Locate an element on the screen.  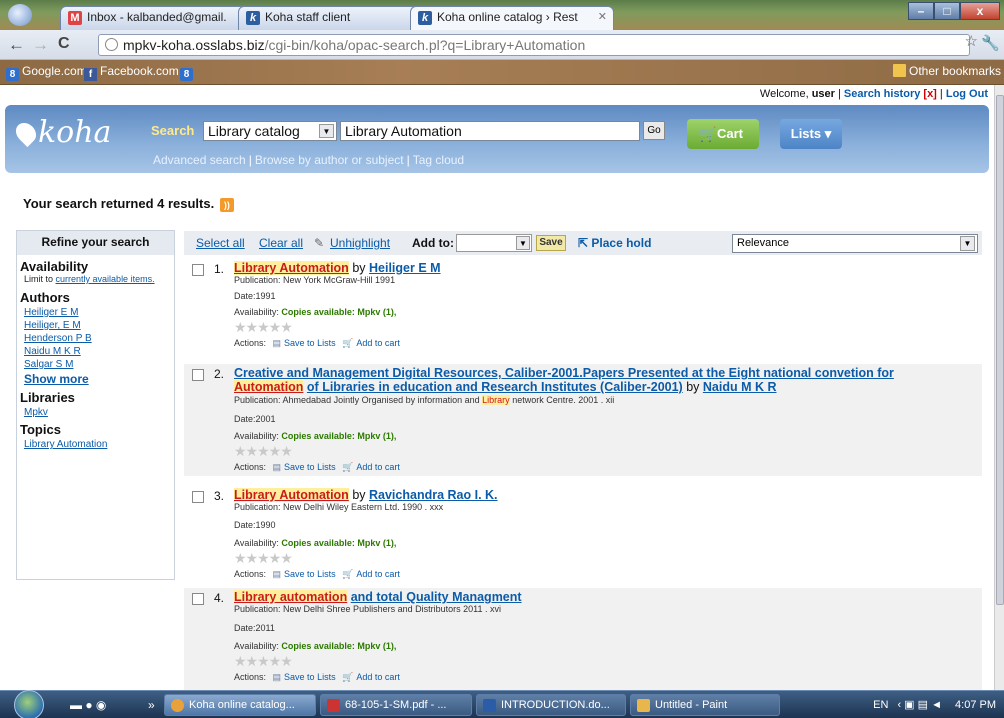
lists-button: Lists ▾ is located at coordinates (811, 134).